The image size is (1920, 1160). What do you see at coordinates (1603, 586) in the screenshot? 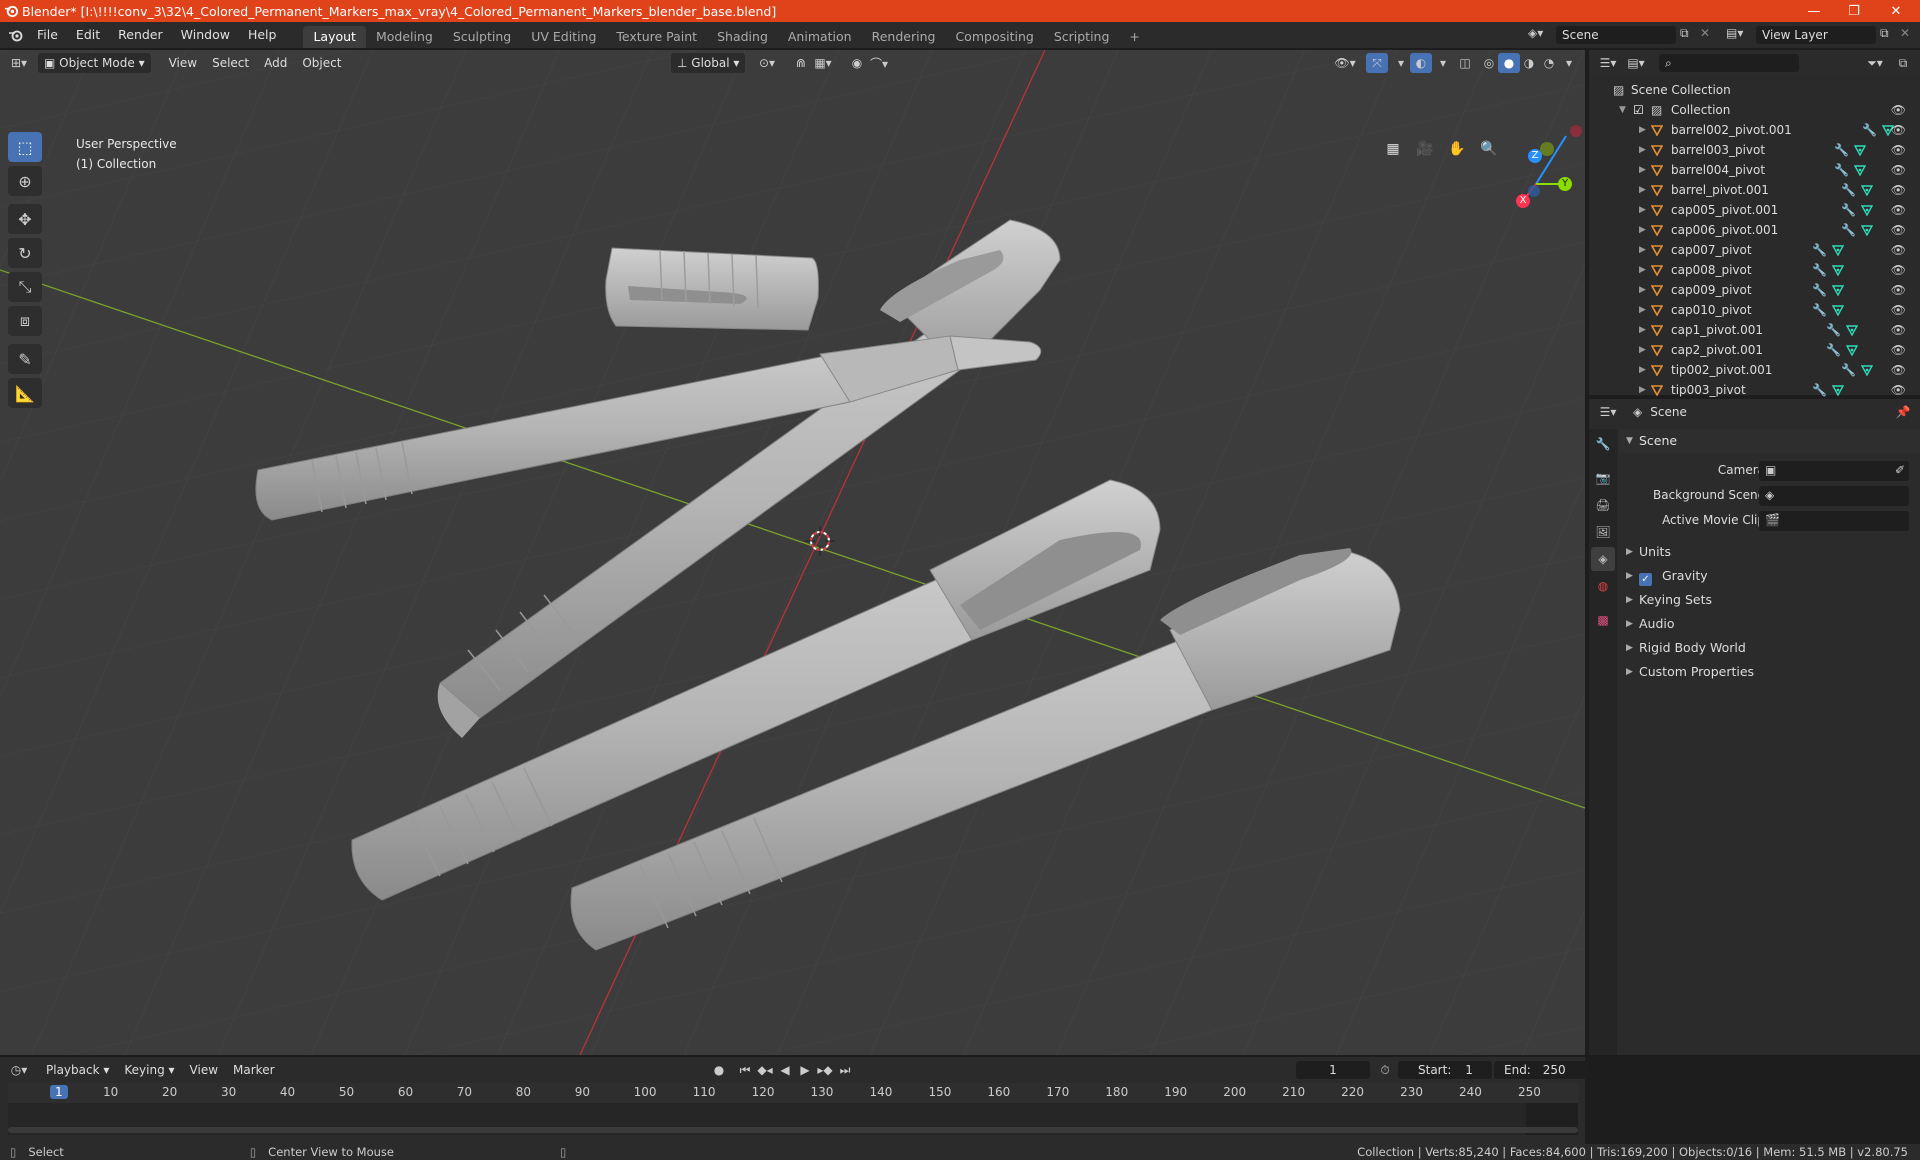
I see `world-tab: ◍` at bounding box center [1603, 586].